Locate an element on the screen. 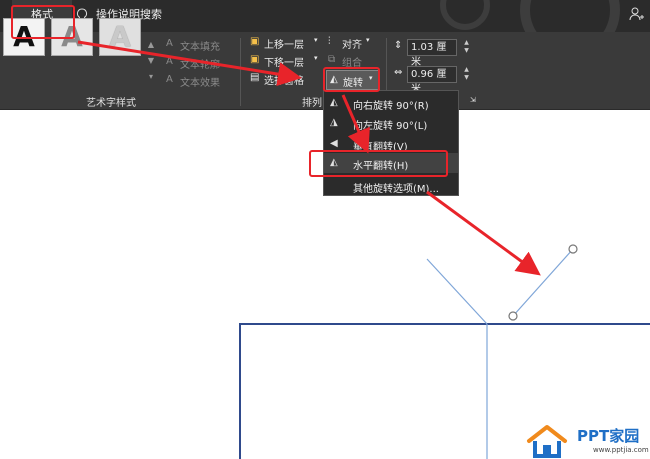 The image size is (650, 459). height-spinner: ▲ ▼ is located at coordinates (466, 47).